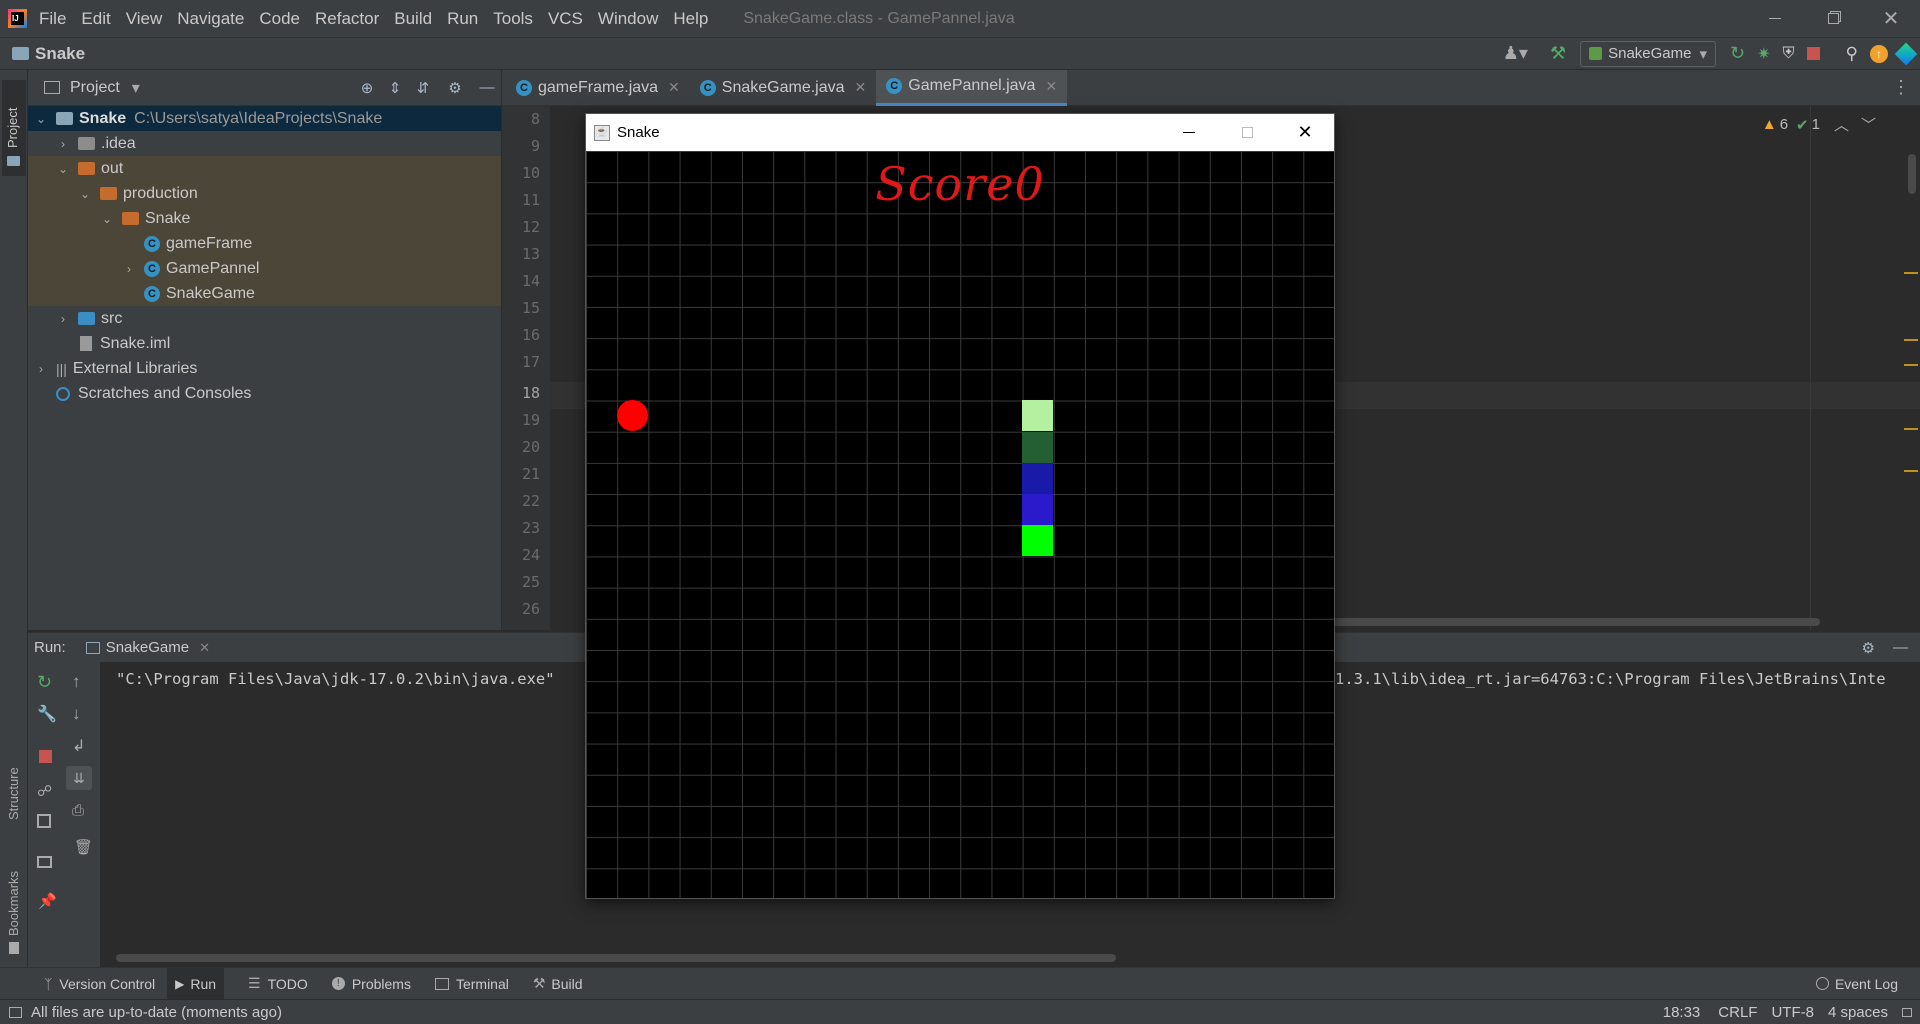 The width and height of the screenshot is (1920, 1024). I want to click on tree-node-gameframe: C gameFrame, so click(140, 243).